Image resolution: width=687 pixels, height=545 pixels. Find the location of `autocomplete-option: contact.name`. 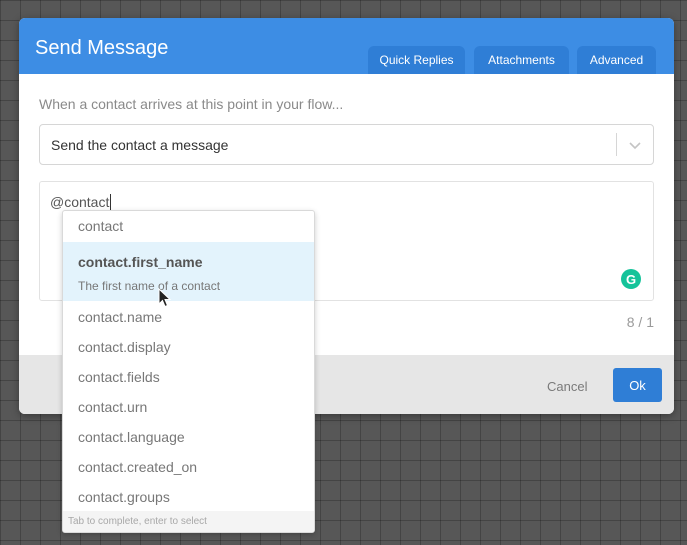

autocomplete-option: contact.name is located at coordinates (188, 317).